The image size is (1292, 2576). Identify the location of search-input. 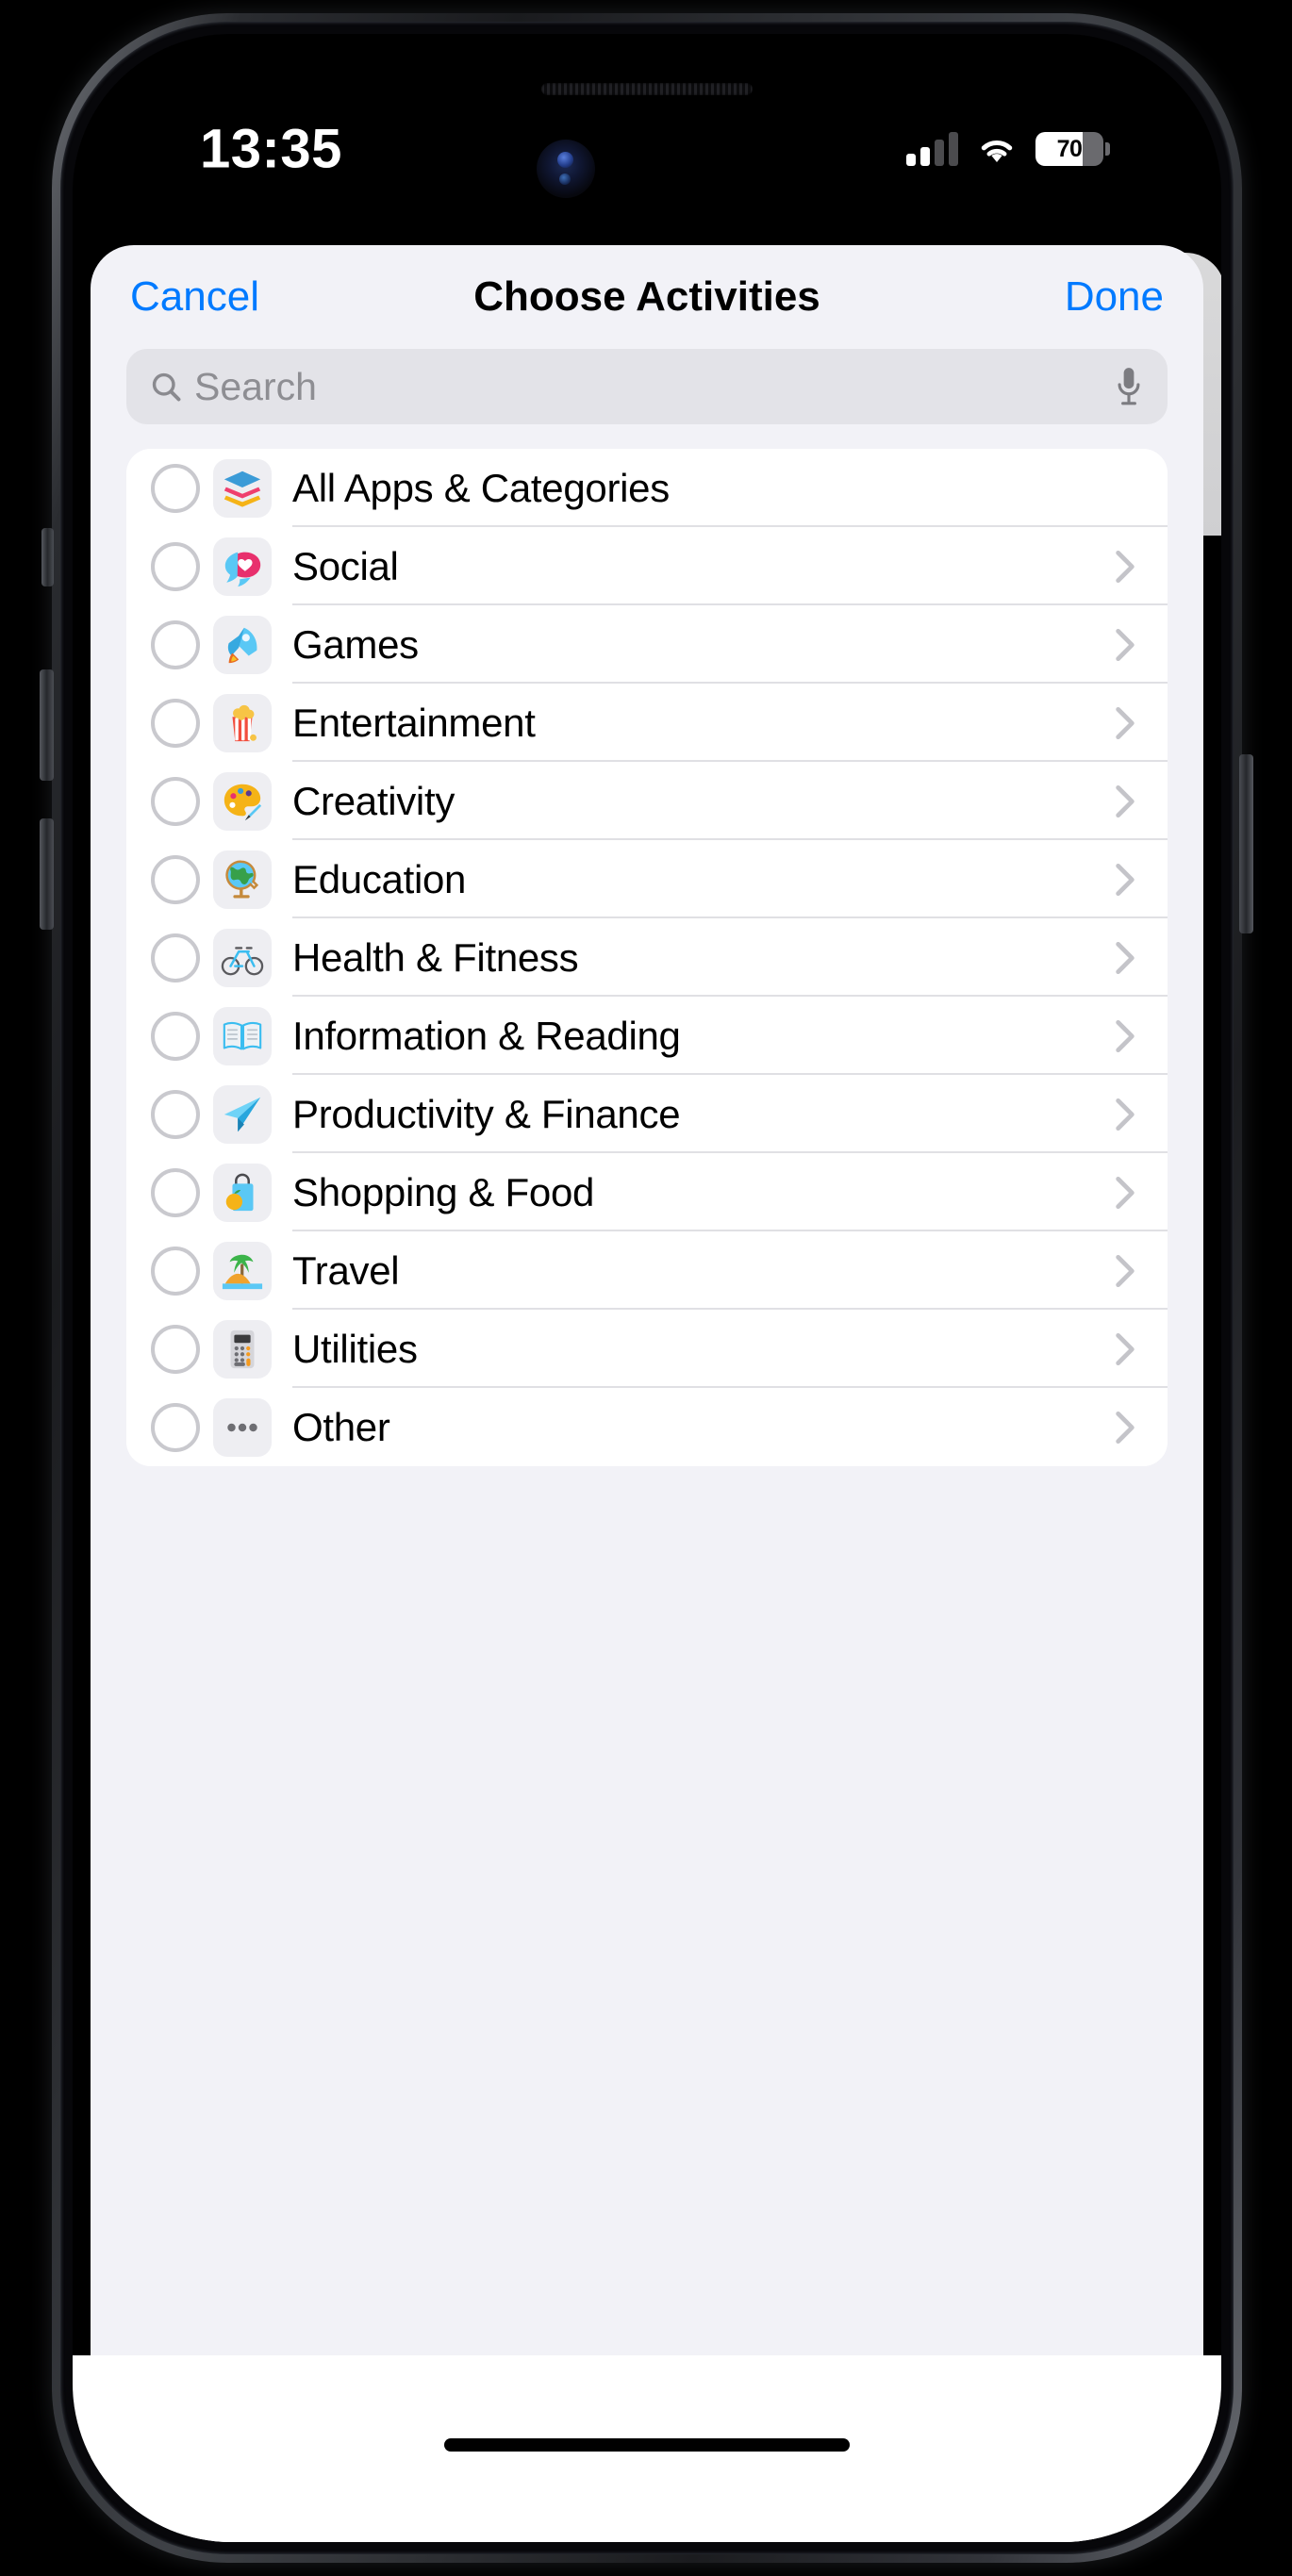
(648, 386).